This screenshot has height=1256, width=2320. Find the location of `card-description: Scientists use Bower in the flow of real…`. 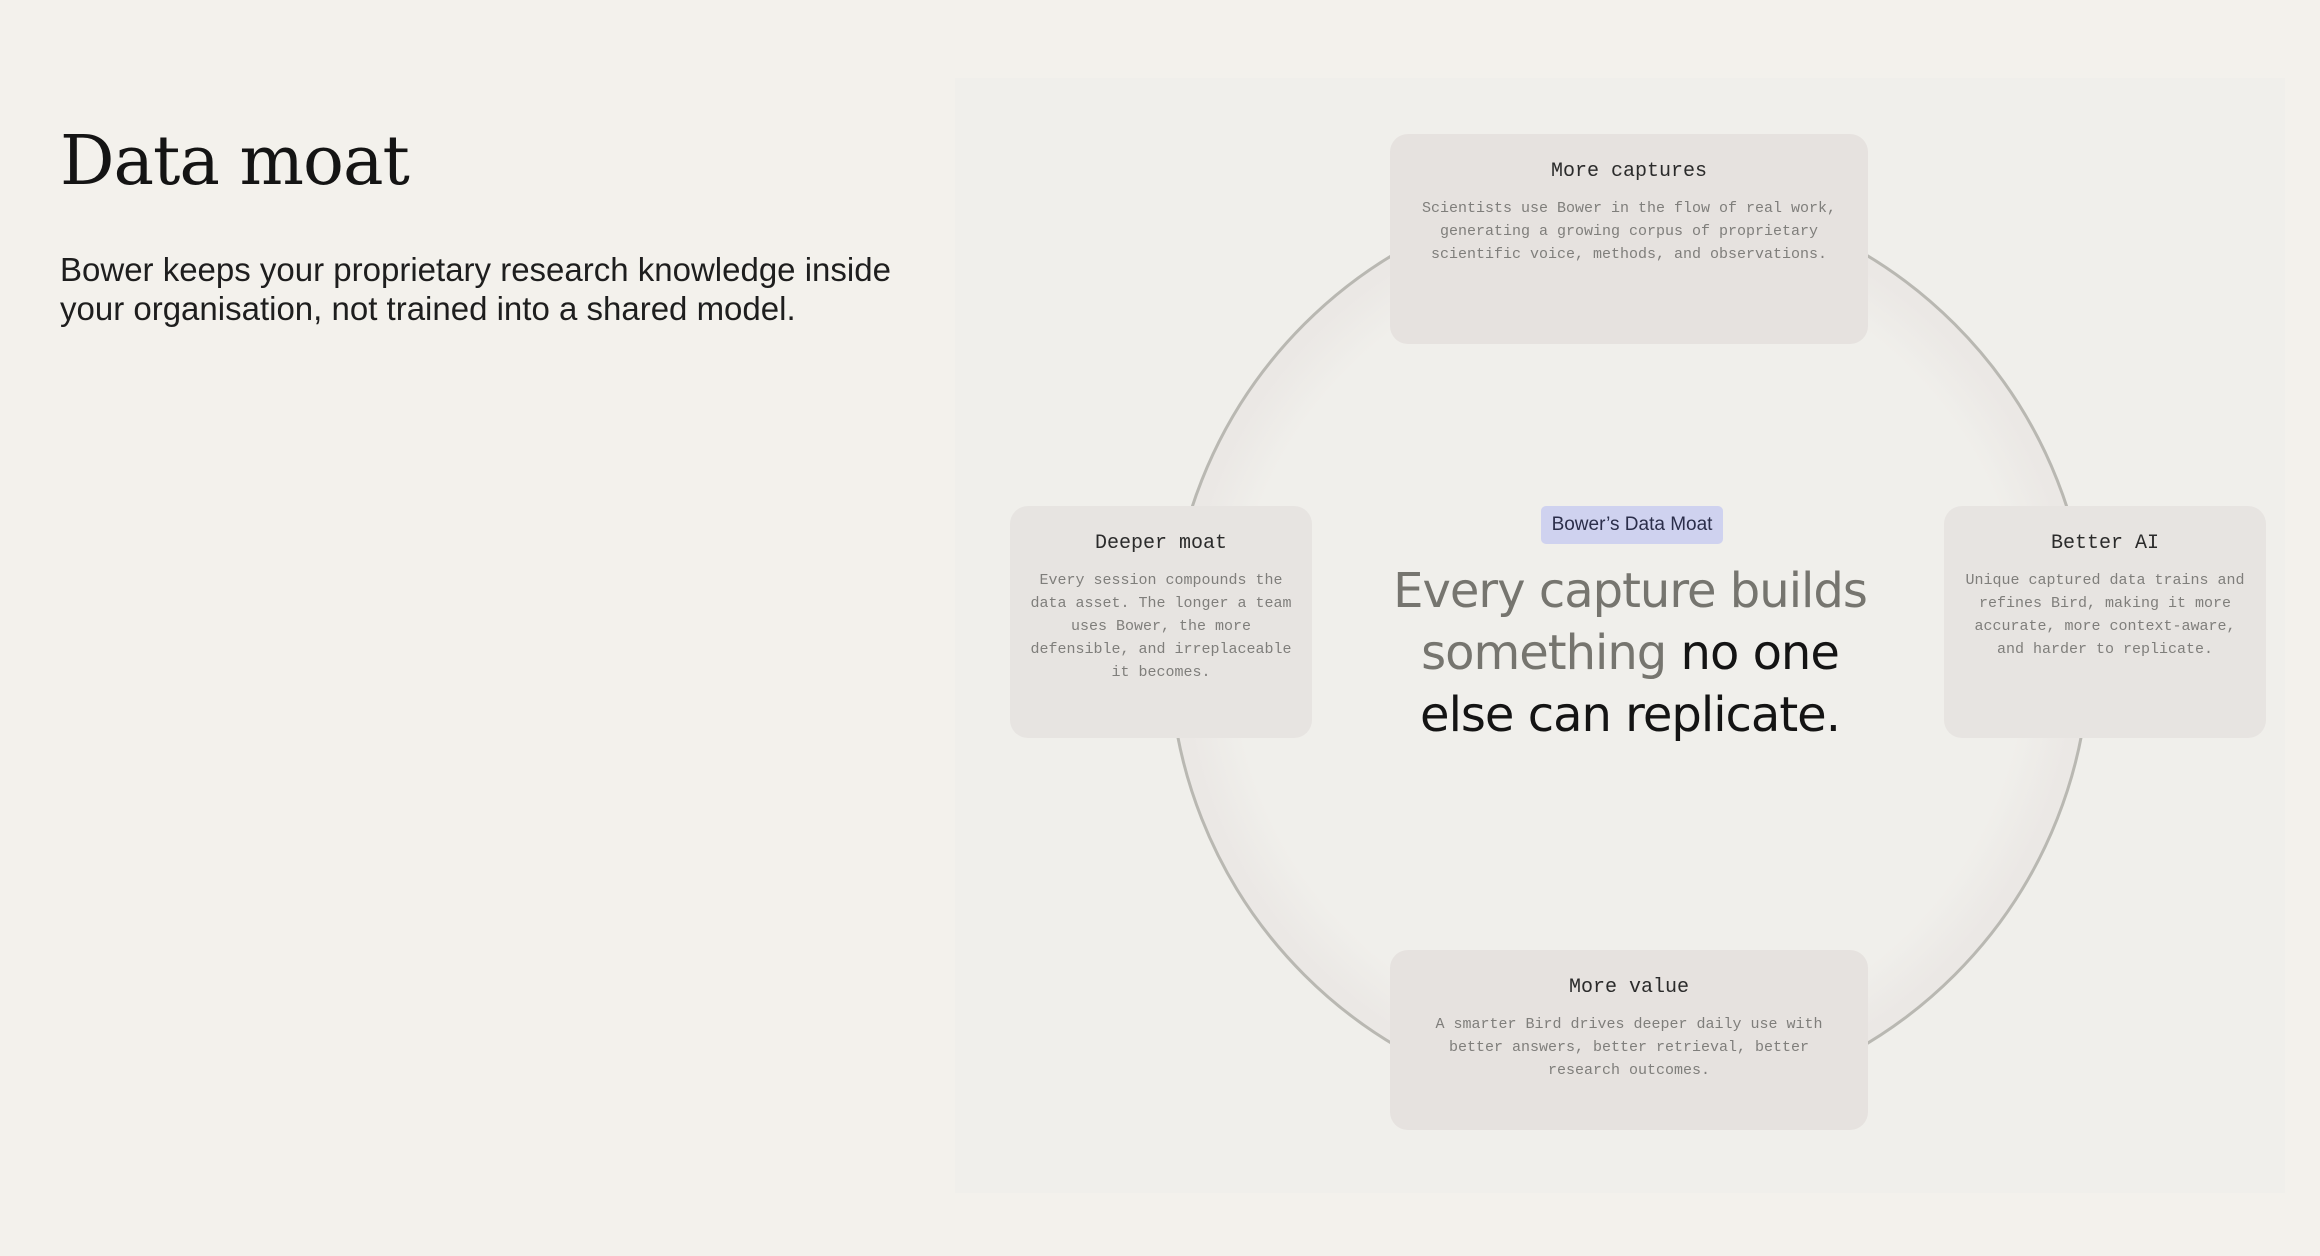

card-description: Scientists use Bower in the flow of real… is located at coordinates (1629, 231).